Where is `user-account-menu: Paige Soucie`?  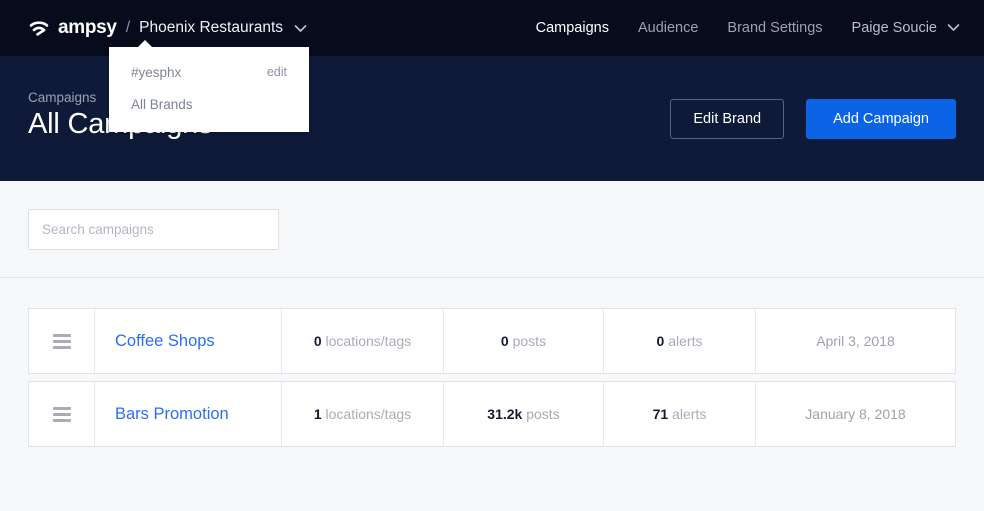 user-account-menu: Paige Soucie is located at coordinates (906, 28).